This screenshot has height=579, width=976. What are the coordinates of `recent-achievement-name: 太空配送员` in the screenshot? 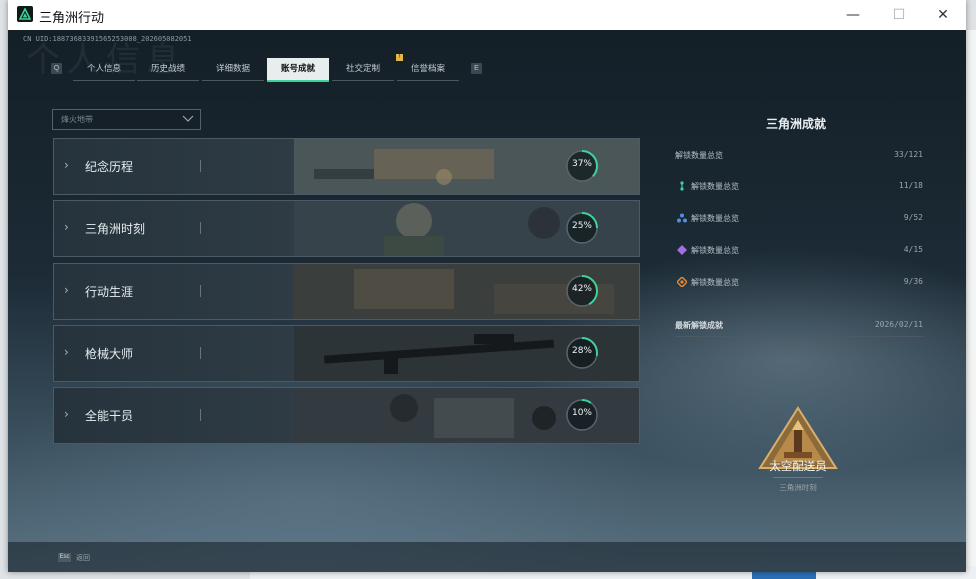 It's located at (798, 466).